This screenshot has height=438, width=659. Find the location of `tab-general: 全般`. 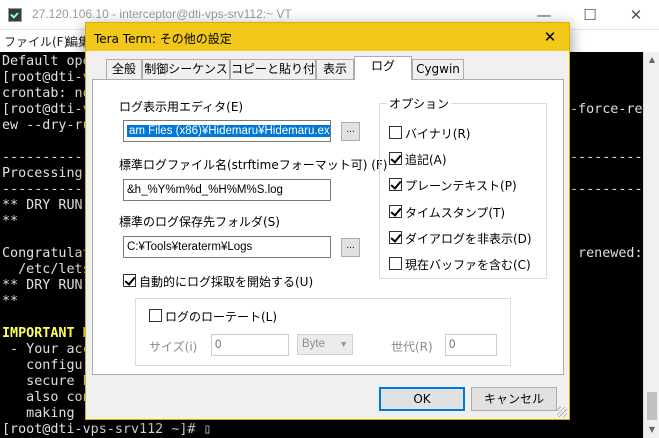

tab-general: 全般 is located at coordinates (124, 69).